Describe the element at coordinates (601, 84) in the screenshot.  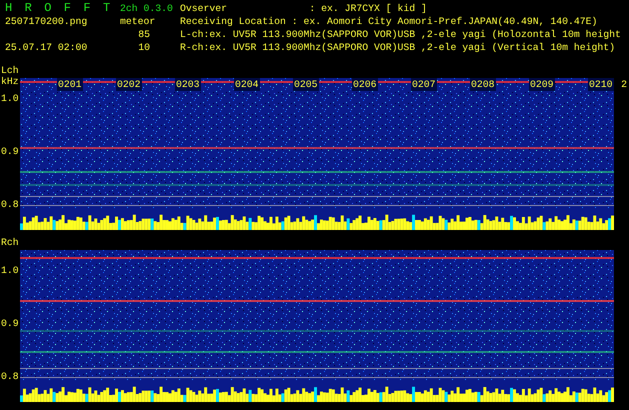
I see `time-label: 0210` at that location.